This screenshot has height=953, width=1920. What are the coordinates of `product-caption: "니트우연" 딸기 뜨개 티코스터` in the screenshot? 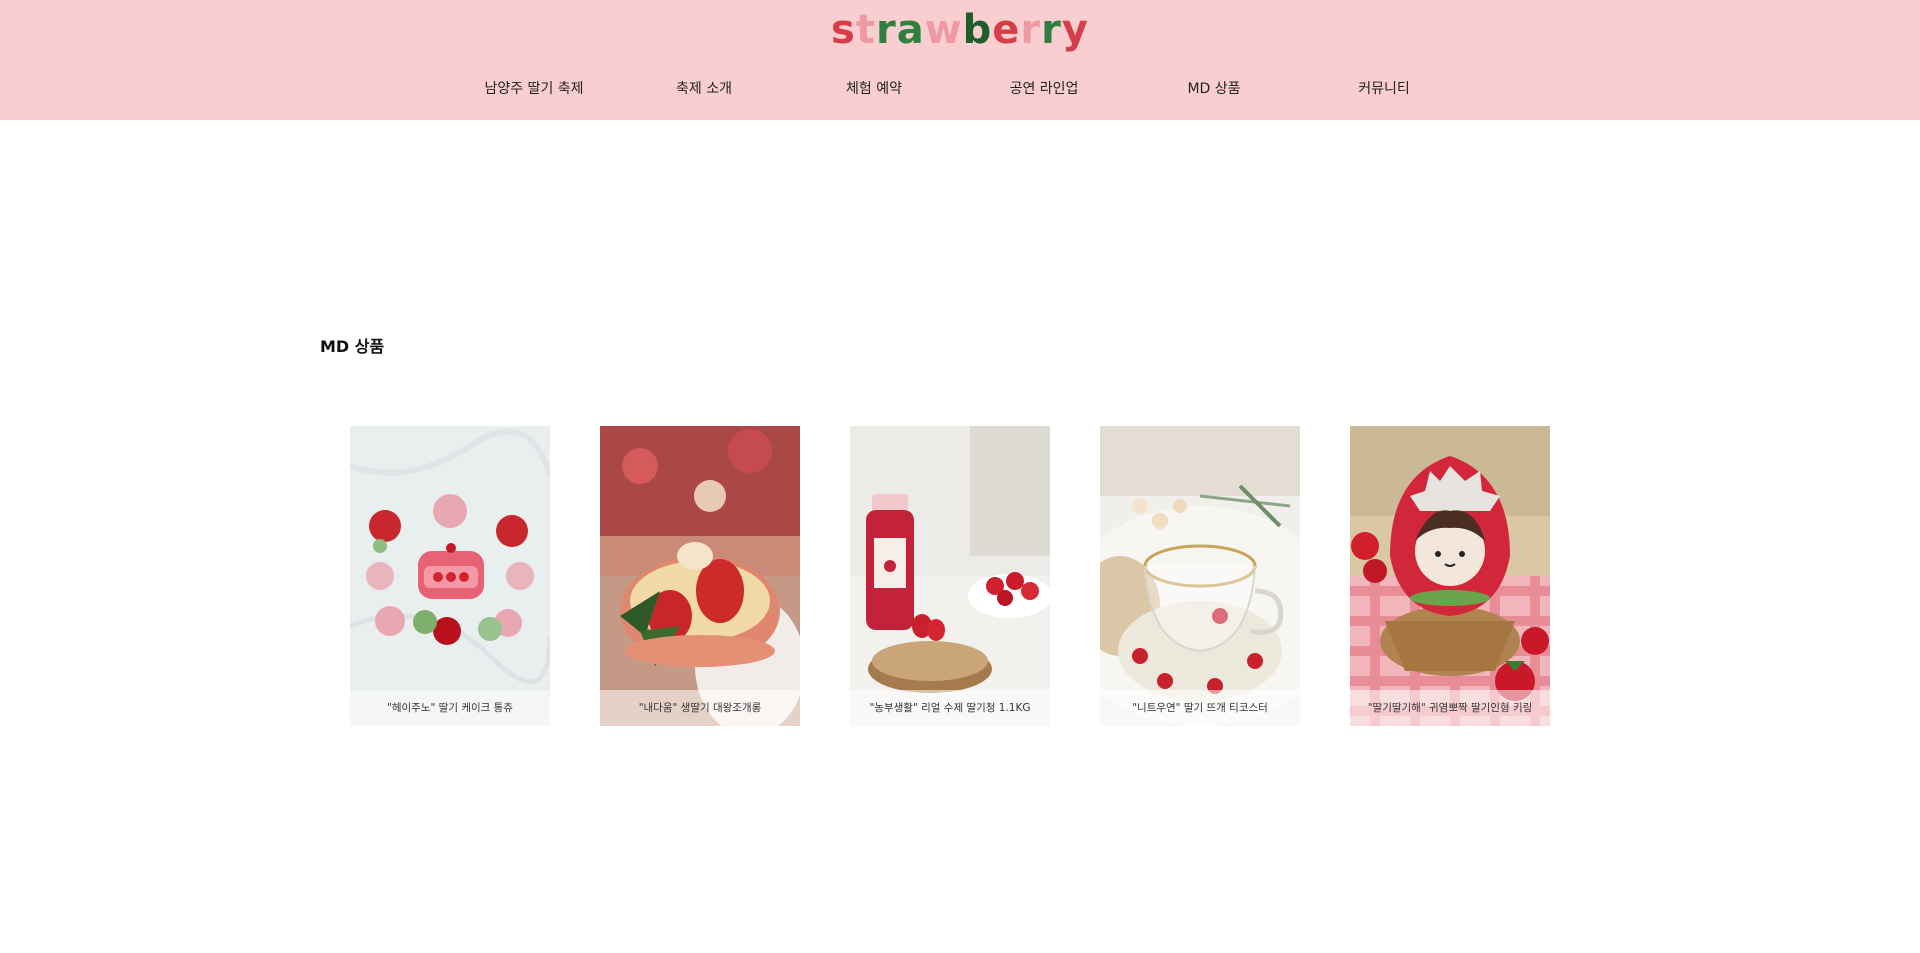 It's located at (1200, 708).